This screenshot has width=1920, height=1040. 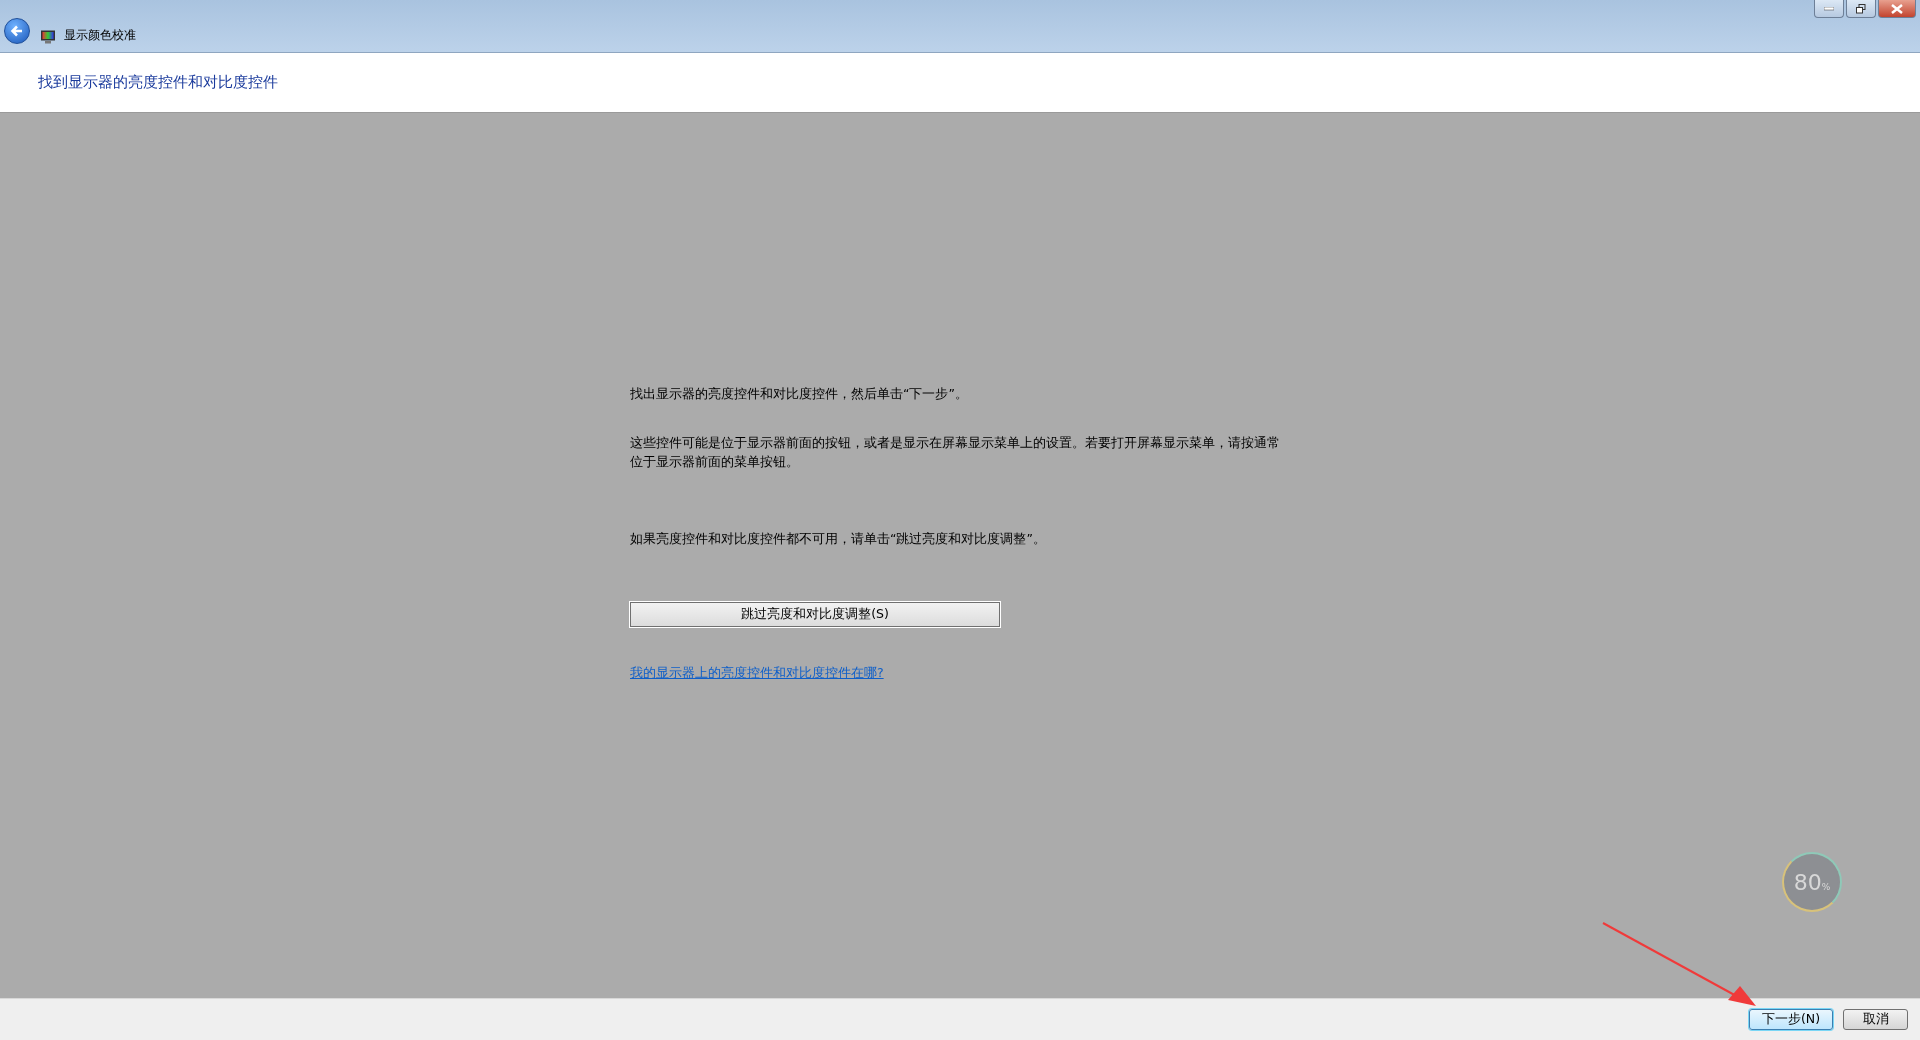 What do you see at coordinates (815, 614) in the screenshot?
I see `skip-button: 跳过亮度和对比度调整(S)` at bounding box center [815, 614].